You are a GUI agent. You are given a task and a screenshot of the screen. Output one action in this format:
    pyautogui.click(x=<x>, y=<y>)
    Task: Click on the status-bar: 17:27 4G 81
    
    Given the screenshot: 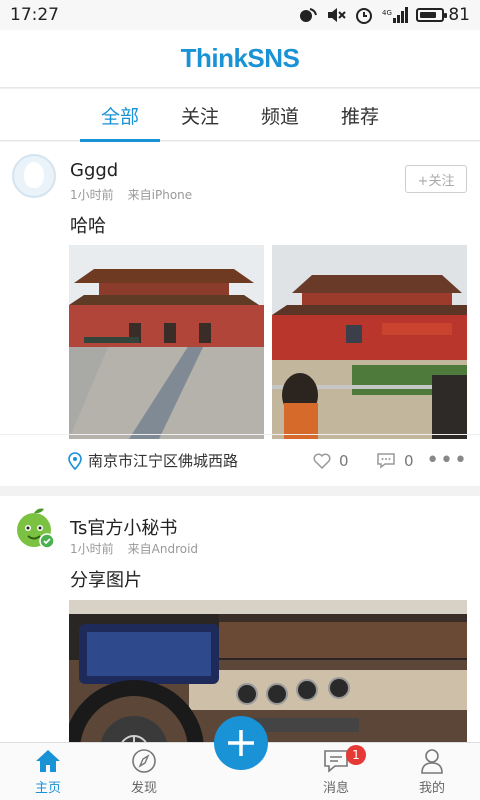 What is the action you would take?
    pyautogui.click(x=240, y=15)
    